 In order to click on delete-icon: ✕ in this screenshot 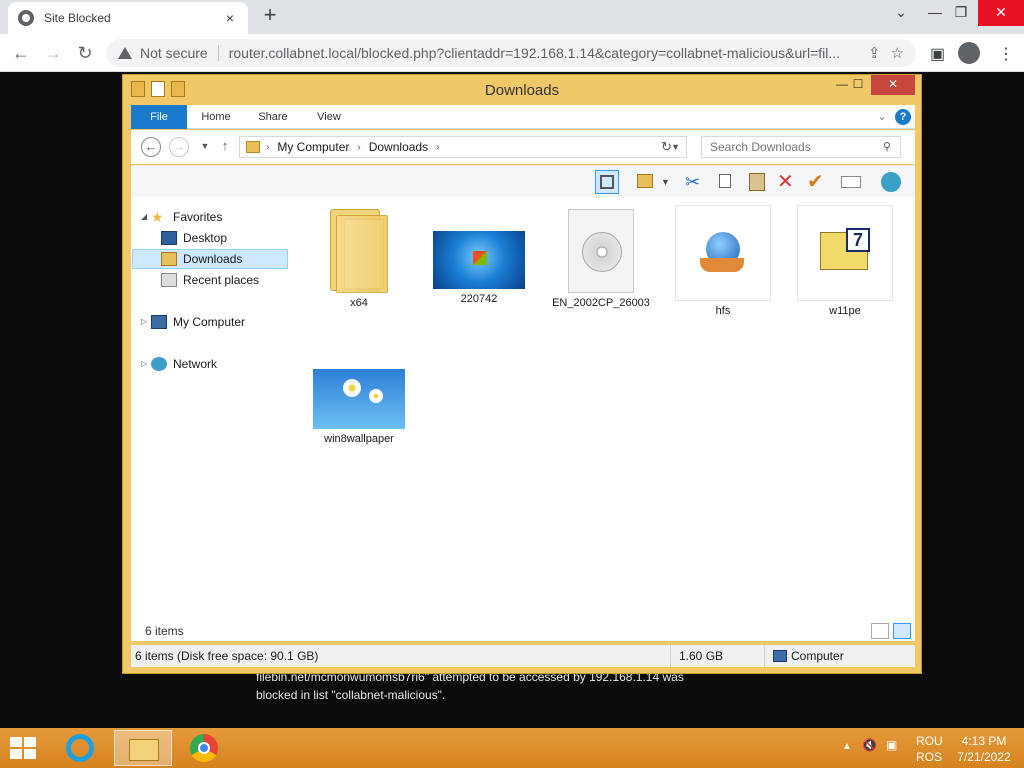, I will do `click(789, 182)`.